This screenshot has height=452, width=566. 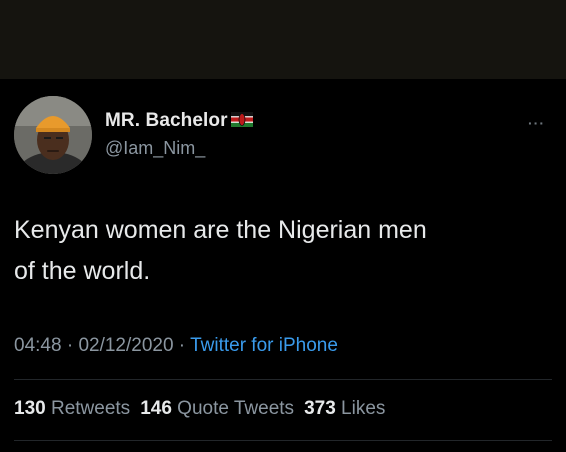 I want to click on avatar-photo, so click(x=53, y=135).